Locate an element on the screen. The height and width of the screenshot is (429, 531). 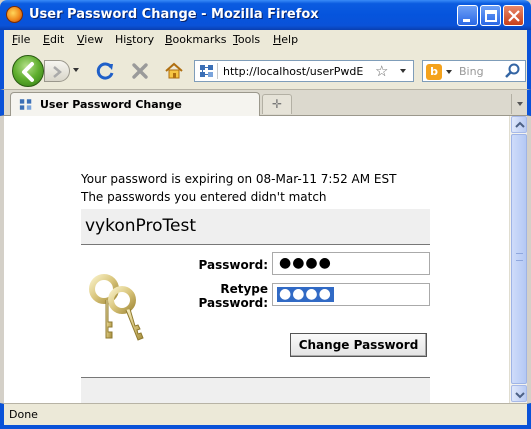
close-icon is located at coordinates (514, 16).